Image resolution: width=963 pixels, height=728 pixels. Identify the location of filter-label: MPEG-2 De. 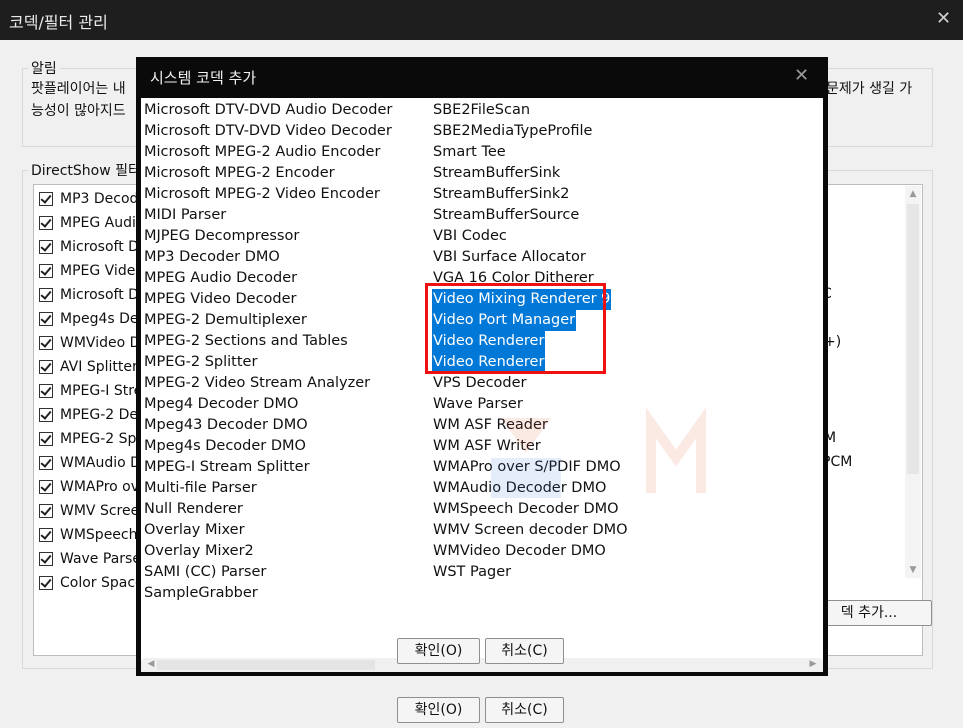
(99, 415).